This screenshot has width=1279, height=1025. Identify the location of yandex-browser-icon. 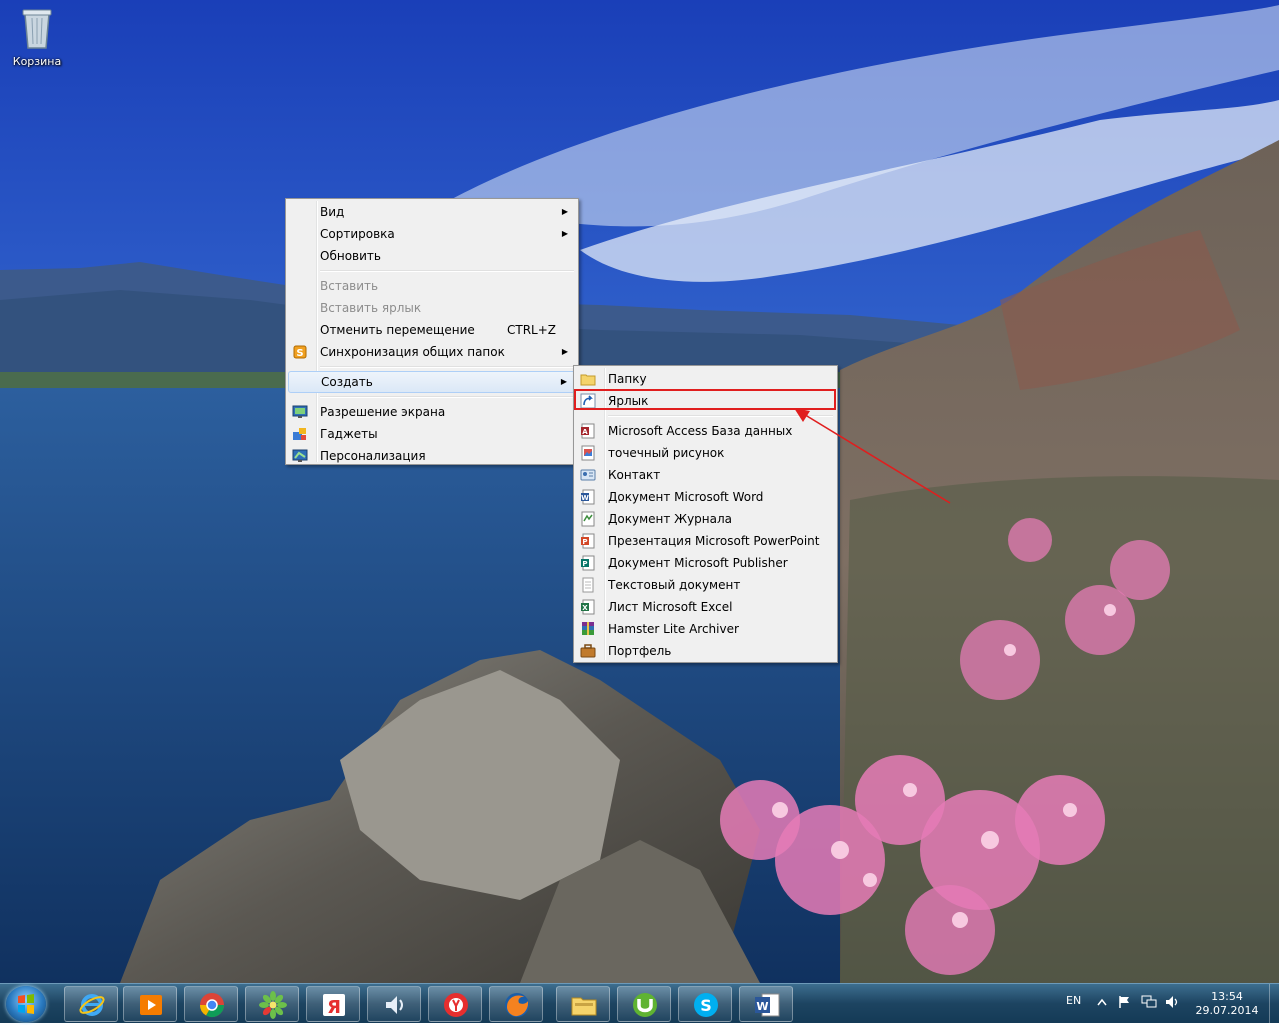
(456, 1005).